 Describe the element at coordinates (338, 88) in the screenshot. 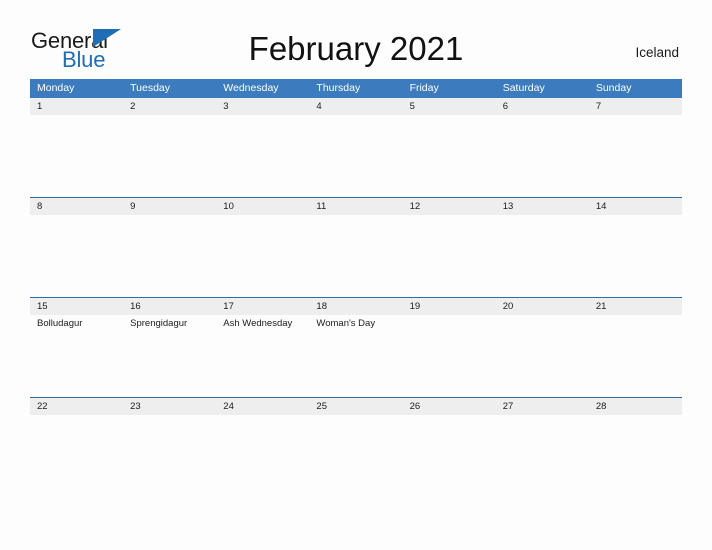

I see `weekday-header-thursday: Thursday` at that location.